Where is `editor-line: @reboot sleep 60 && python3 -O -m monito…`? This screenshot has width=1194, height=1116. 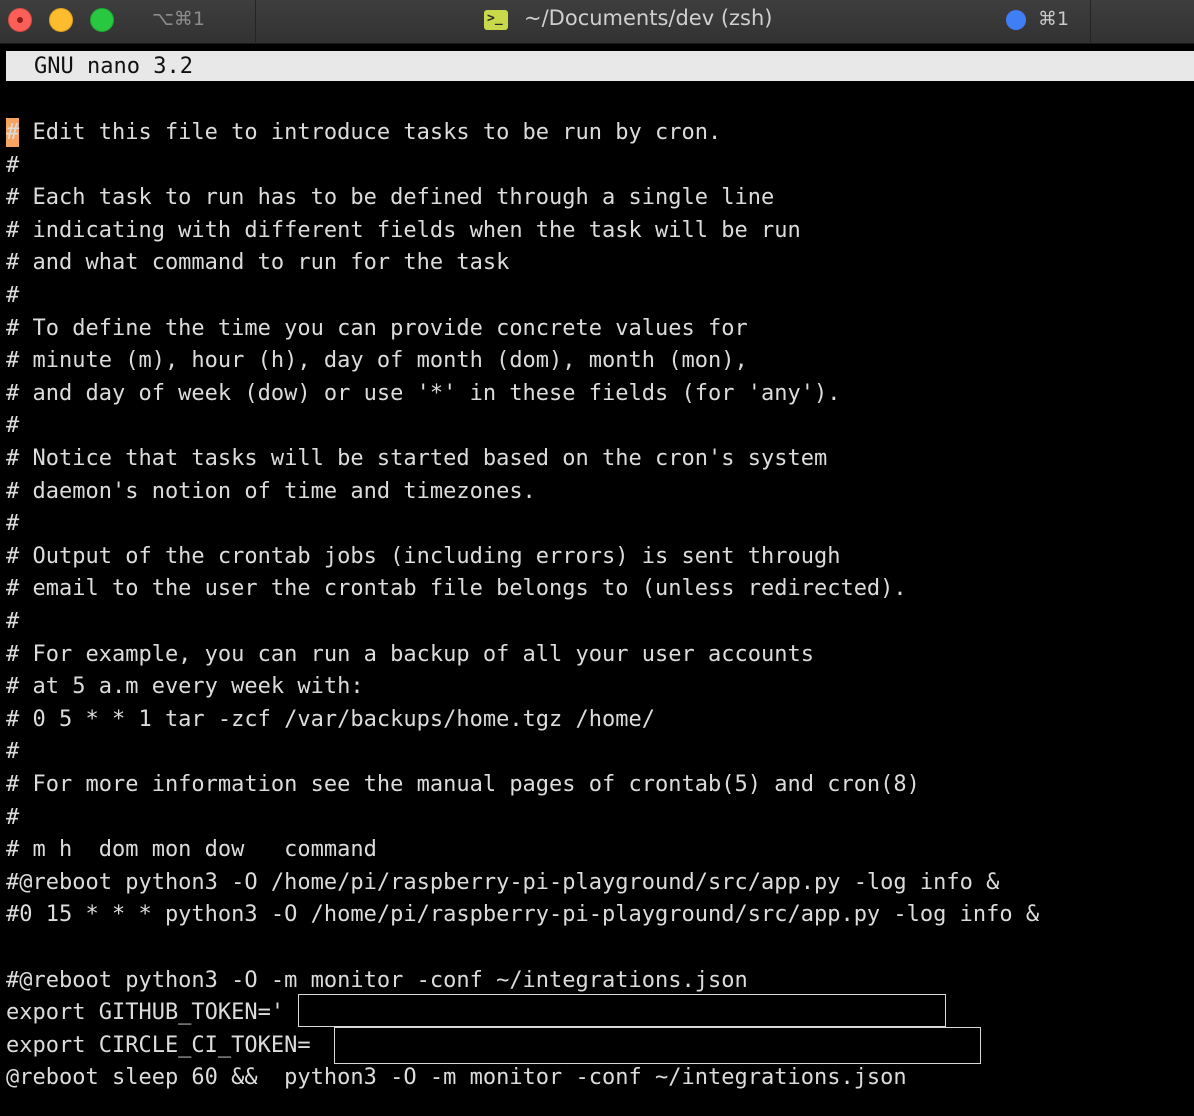 editor-line: @reboot sleep 60 && python3 -O -m monito… is located at coordinates (456, 1078).